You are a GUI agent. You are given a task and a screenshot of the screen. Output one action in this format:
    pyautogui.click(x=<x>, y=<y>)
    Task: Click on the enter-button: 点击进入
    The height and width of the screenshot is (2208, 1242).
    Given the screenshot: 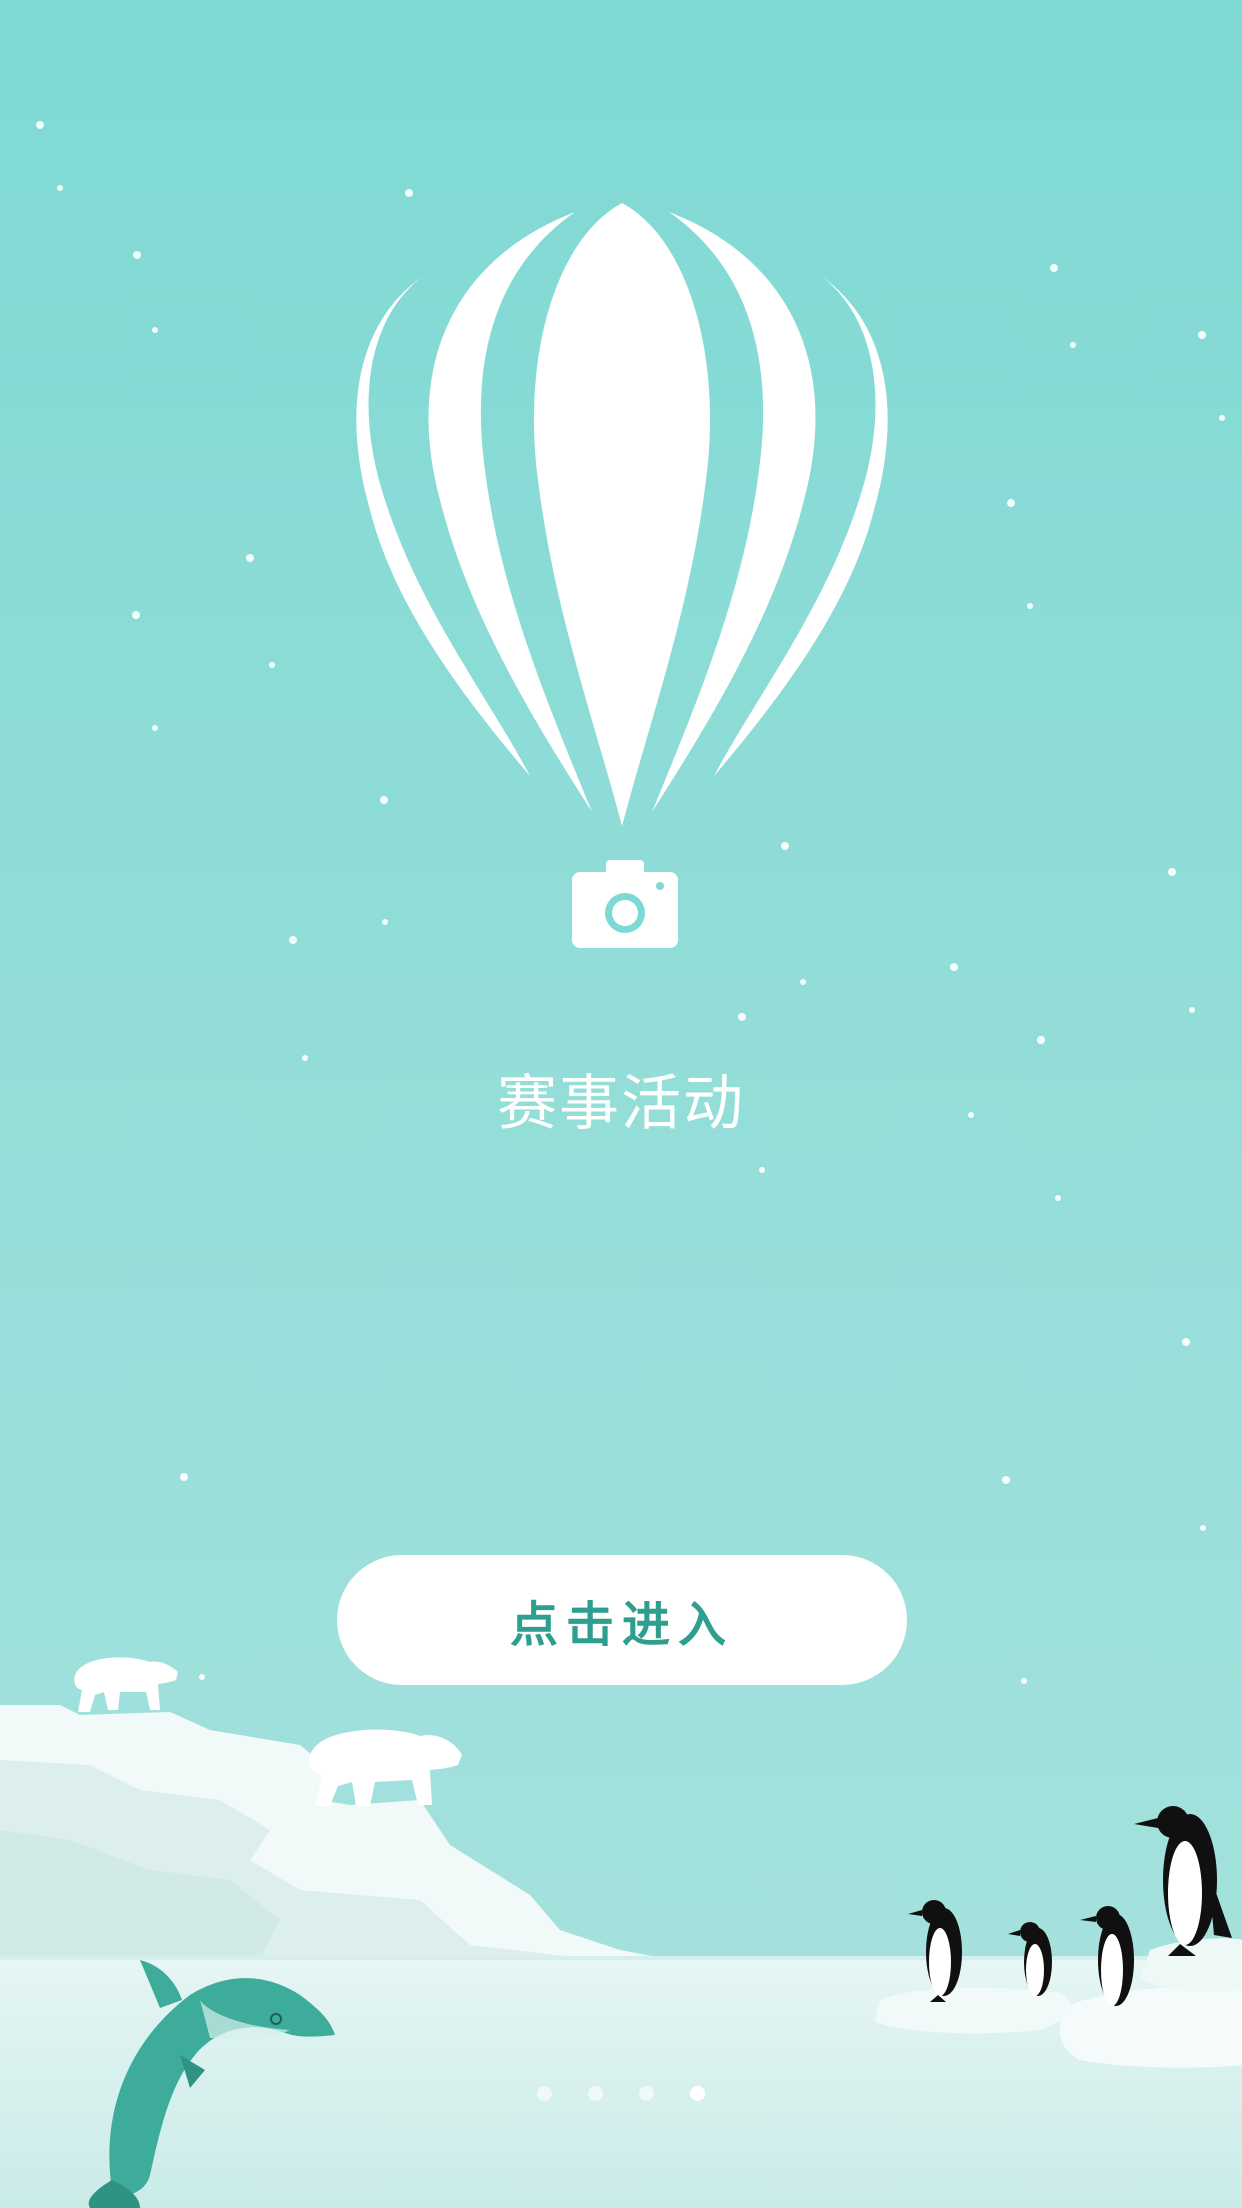 What is the action you would take?
    pyautogui.click(x=622, y=1620)
    